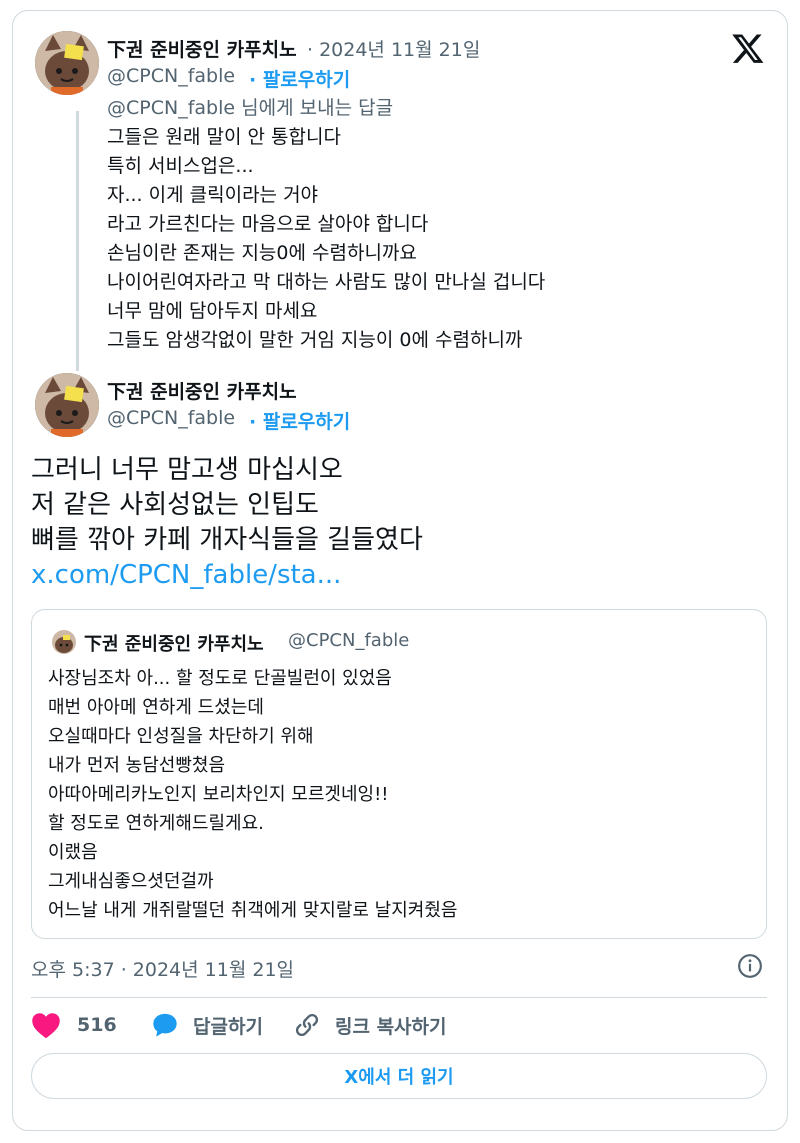 The image size is (800, 1143). Describe the element at coordinates (393, 48) in the screenshot. I see `tweet-date: · 2024년 11월 21일` at that location.